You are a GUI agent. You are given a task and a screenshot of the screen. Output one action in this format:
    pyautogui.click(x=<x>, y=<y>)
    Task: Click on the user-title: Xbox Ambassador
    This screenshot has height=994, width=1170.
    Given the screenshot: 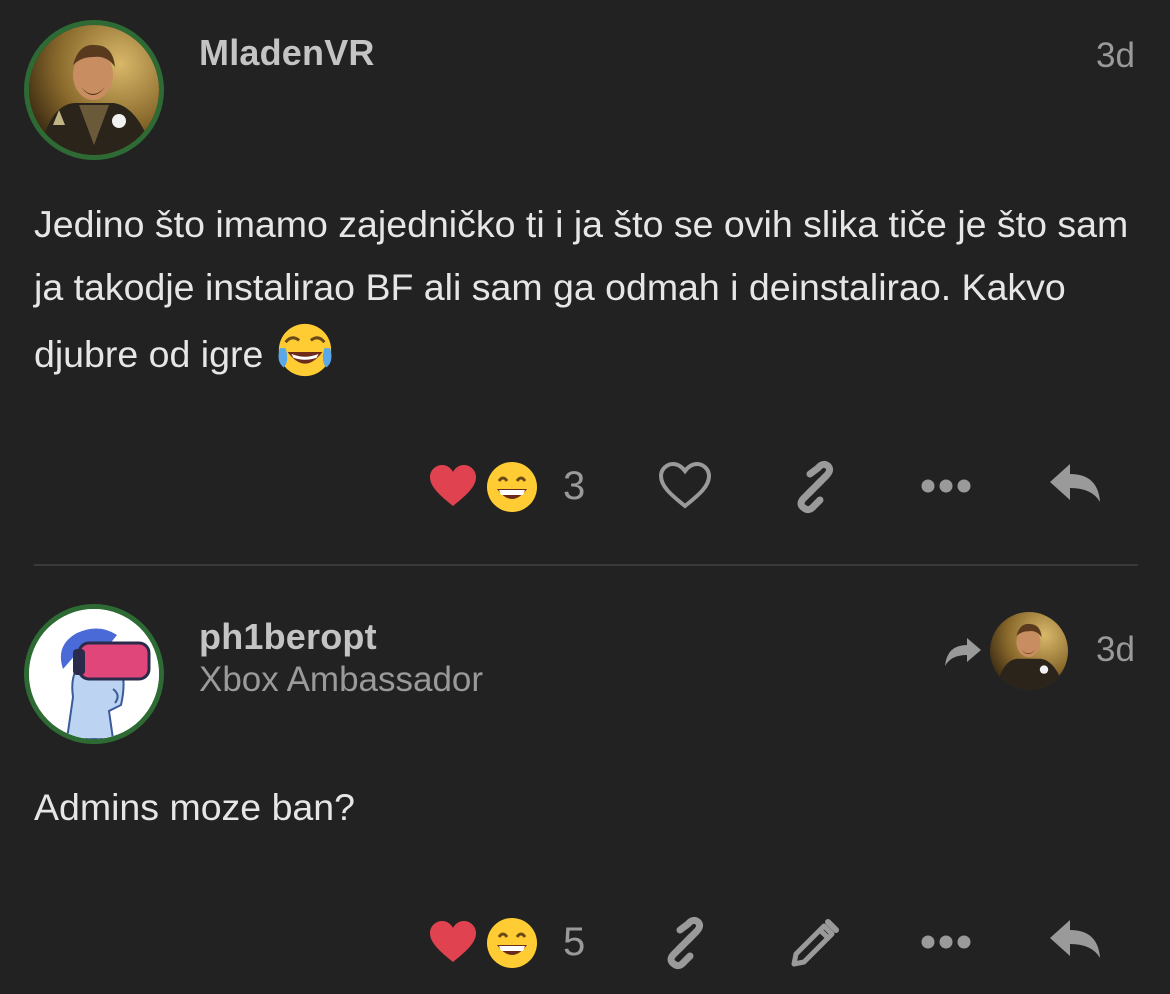 What is the action you would take?
    pyautogui.click(x=341, y=679)
    